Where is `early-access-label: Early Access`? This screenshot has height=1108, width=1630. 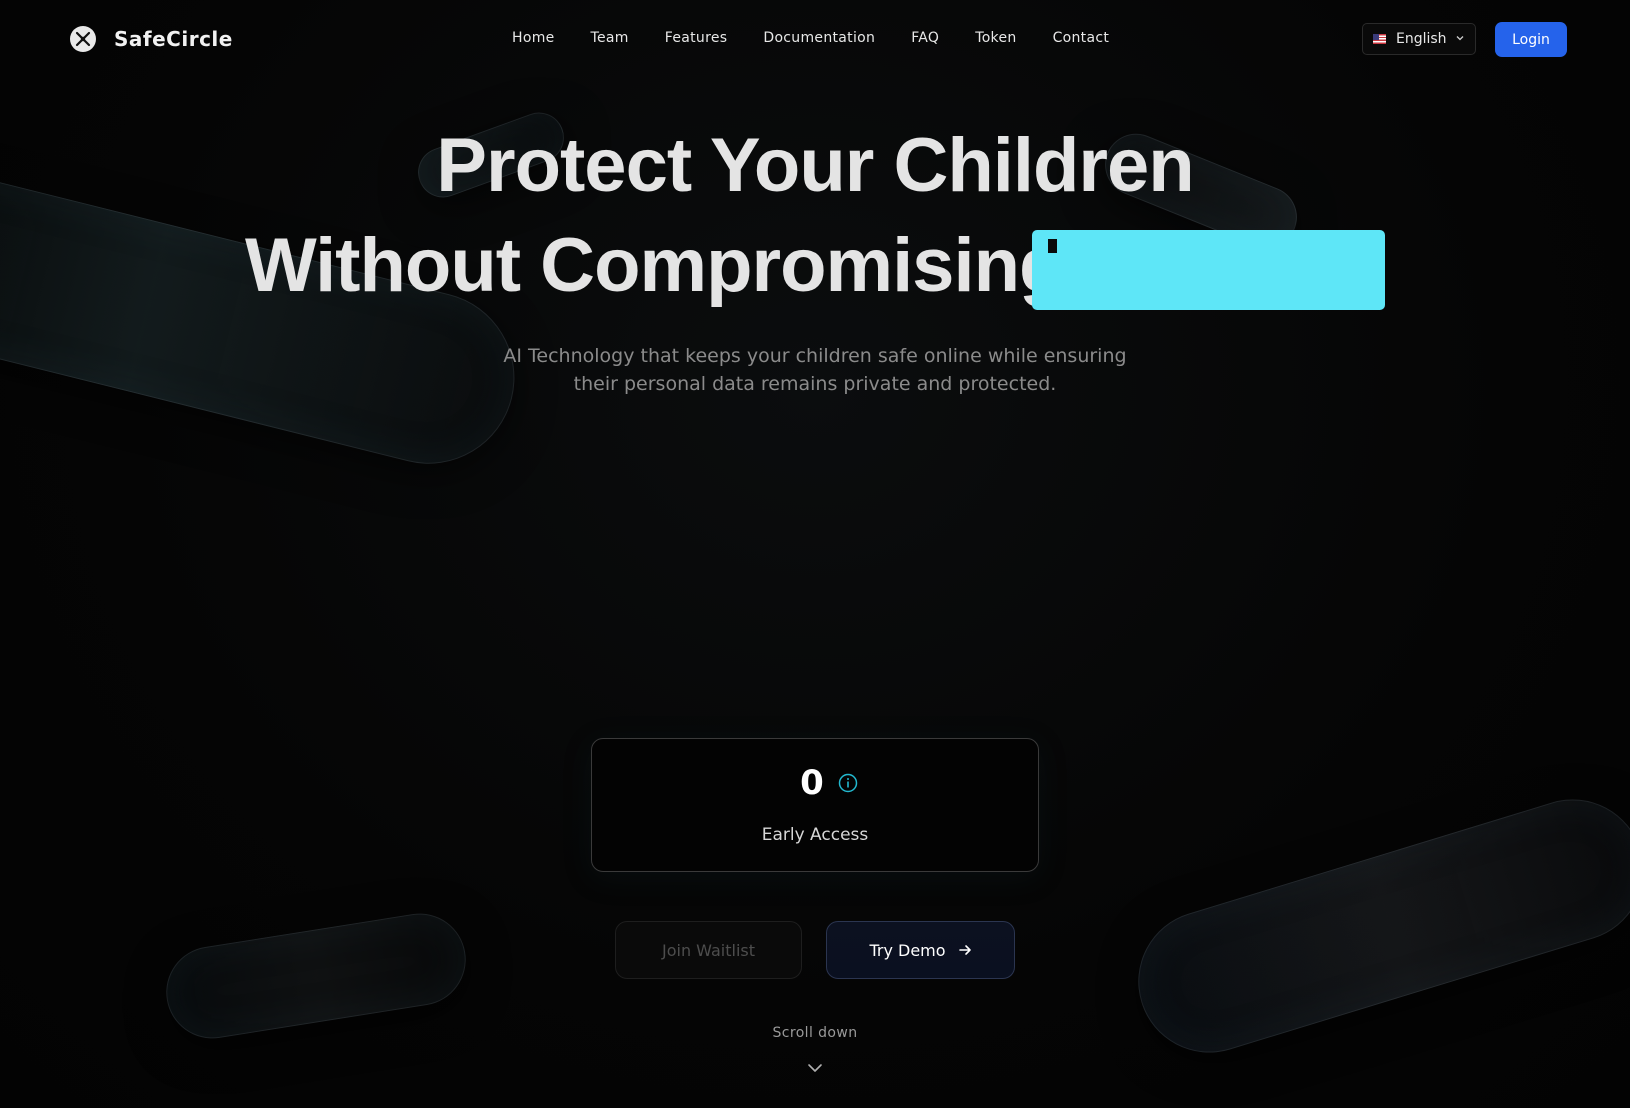
early-access-label: Early Access is located at coordinates (815, 835).